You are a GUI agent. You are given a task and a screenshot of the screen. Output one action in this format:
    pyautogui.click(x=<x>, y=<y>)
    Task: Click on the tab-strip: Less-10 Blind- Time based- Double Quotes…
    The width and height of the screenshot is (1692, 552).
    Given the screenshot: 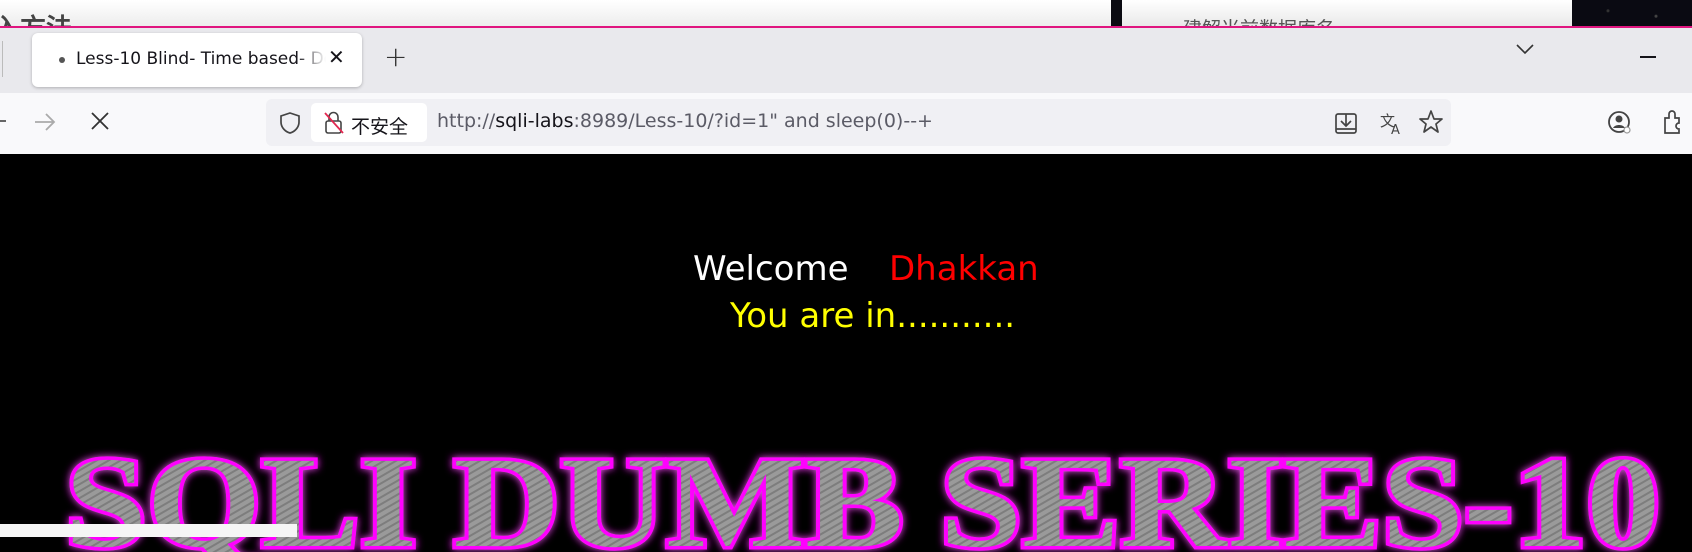 What is the action you would take?
    pyautogui.click(x=846, y=60)
    